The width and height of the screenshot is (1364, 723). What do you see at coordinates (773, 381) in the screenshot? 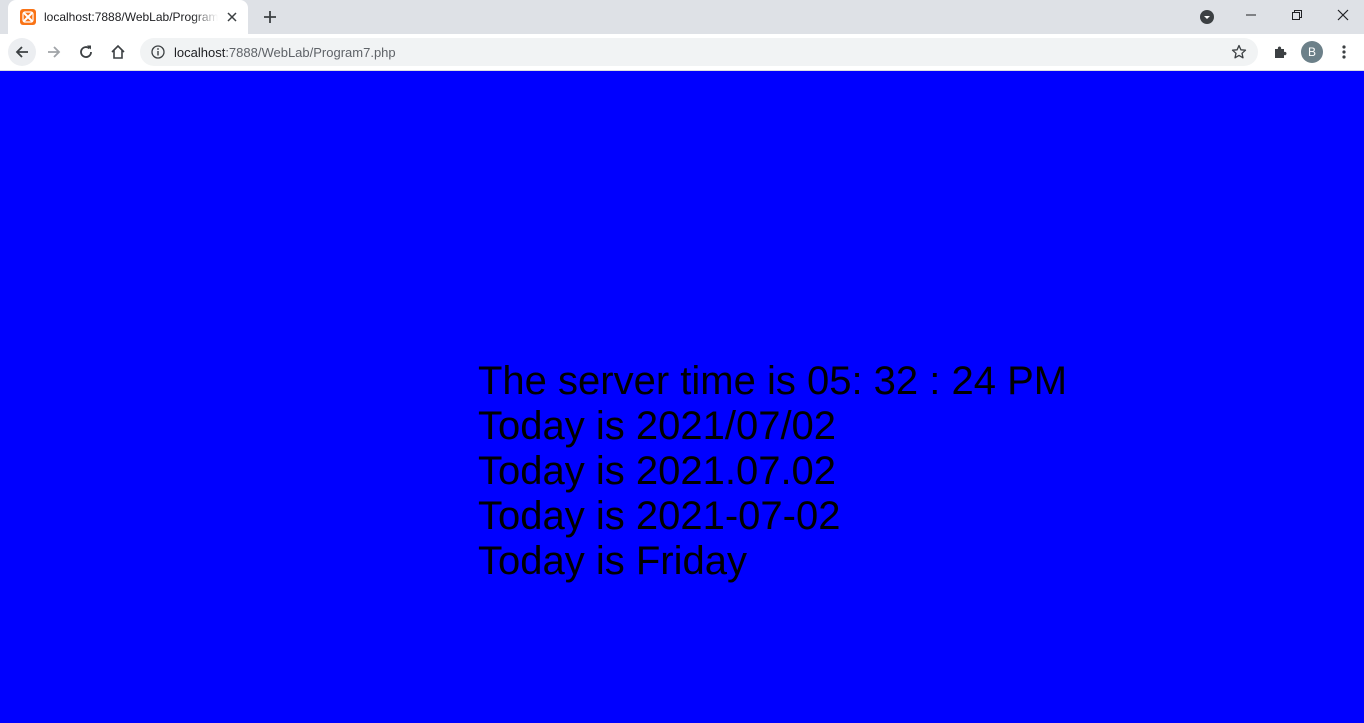
I see `server-time-line: The server time is 05: 32 : 24 PM` at bounding box center [773, 381].